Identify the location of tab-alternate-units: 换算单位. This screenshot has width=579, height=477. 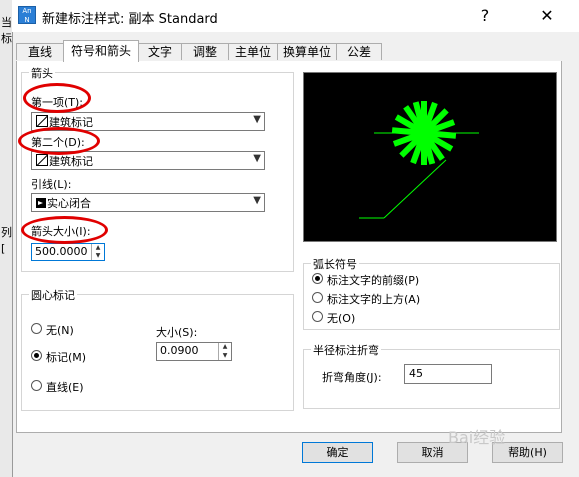
(307, 51).